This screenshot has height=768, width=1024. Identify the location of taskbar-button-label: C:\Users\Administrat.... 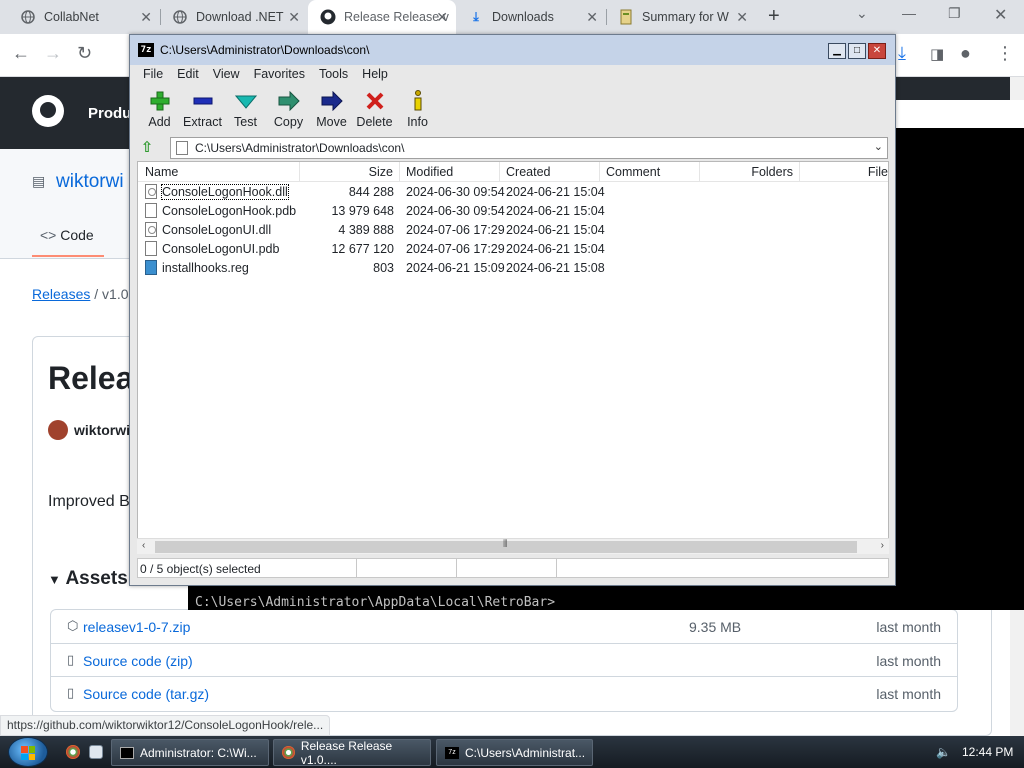
(525, 752).